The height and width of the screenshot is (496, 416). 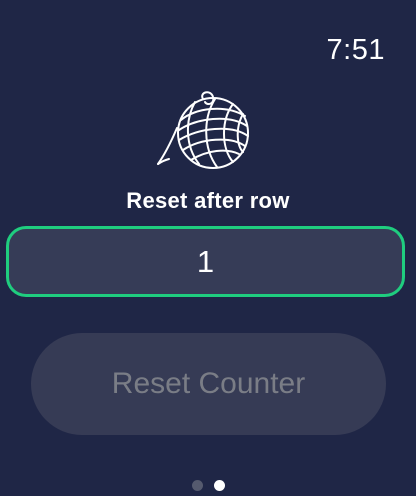 What do you see at coordinates (208, 200) in the screenshot?
I see `reset-after-row-label: Reset after row` at bounding box center [208, 200].